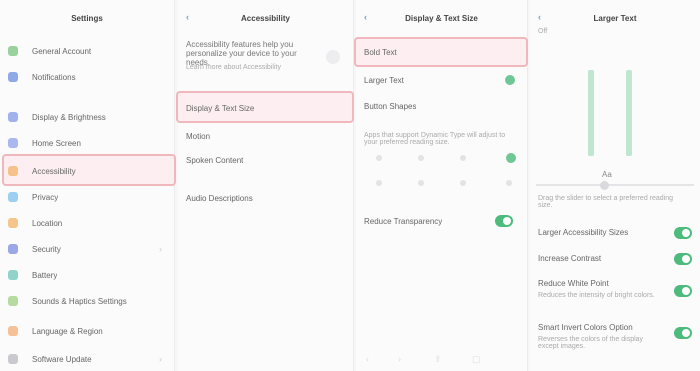 This screenshot has width=700, height=371. Describe the element at coordinates (390, 106) in the screenshot. I see `item-label: Button Shapes` at that location.